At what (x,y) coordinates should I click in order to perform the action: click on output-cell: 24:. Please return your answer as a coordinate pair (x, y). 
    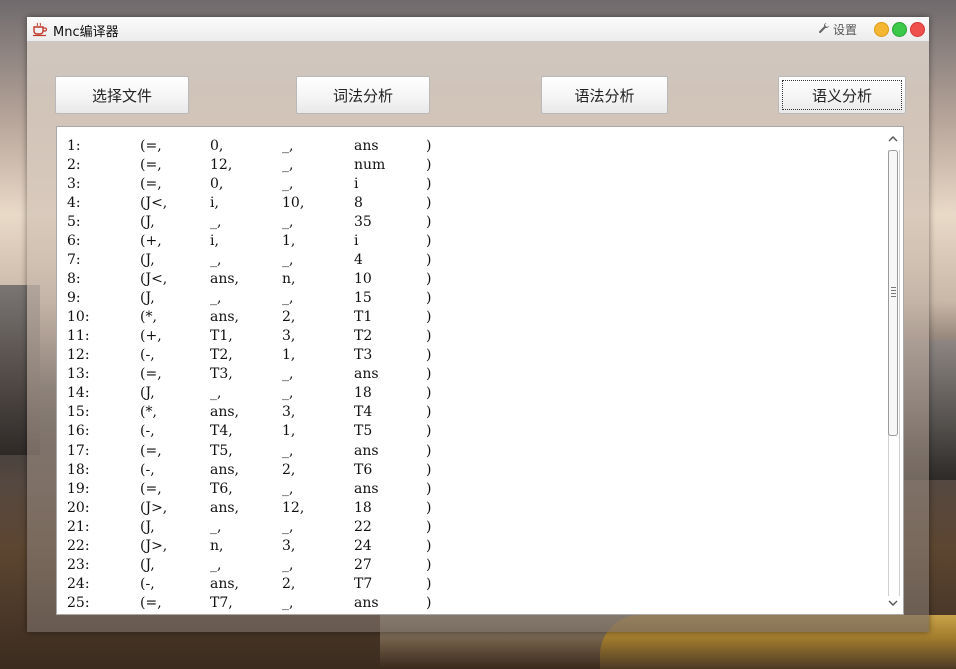
    Looking at the image, I should click on (78, 583).